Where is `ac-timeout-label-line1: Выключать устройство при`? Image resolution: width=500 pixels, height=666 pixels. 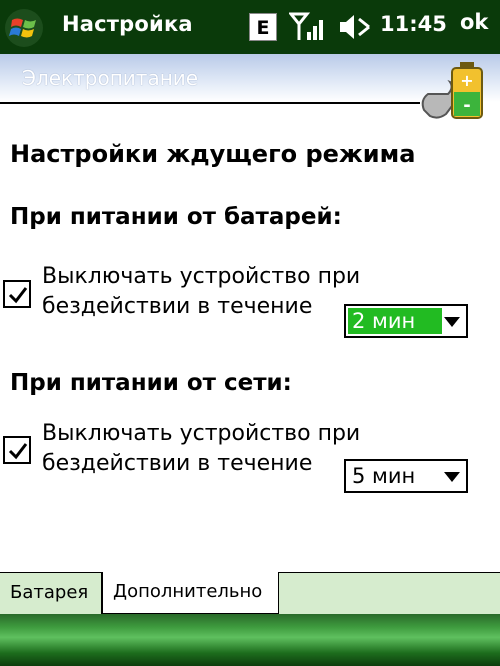
ac-timeout-label-line1: Выключать устройство при is located at coordinates (201, 433).